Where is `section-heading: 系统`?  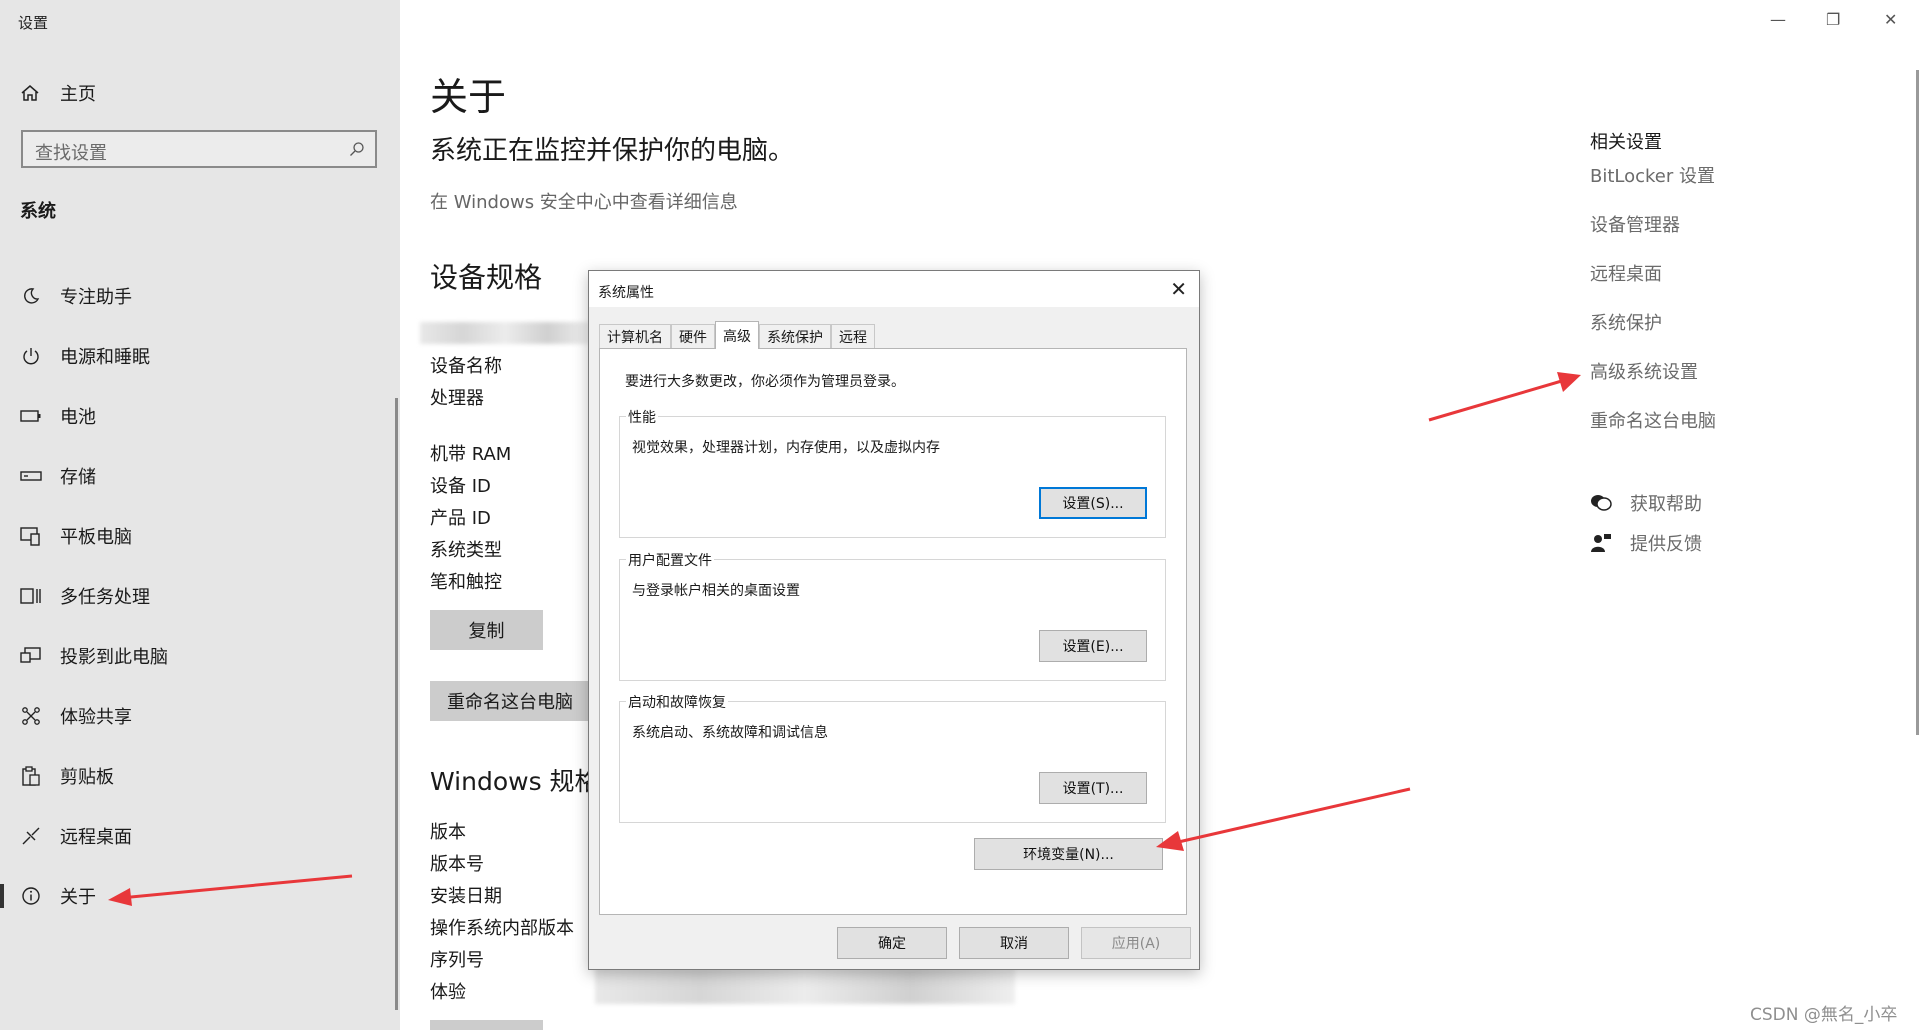
section-heading: 系统 is located at coordinates (38, 211).